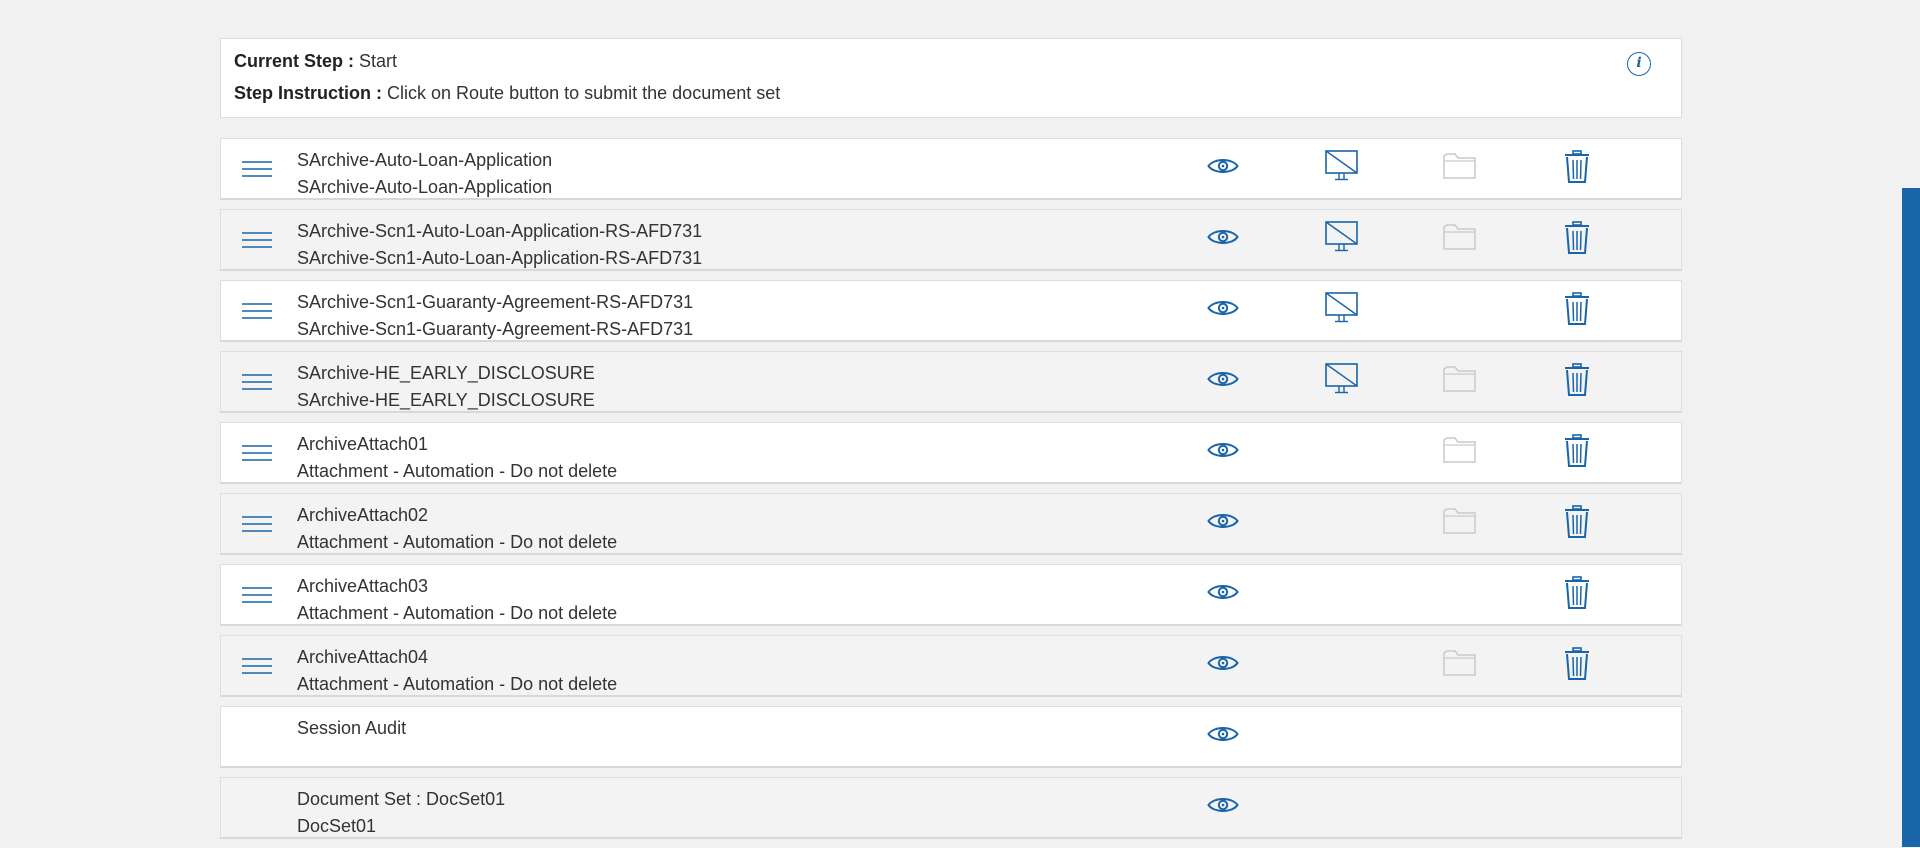  What do you see at coordinates (337, 826) in the screenshot?
I see `document-subtitle: DocSet01` at bounding box center [337, 826].